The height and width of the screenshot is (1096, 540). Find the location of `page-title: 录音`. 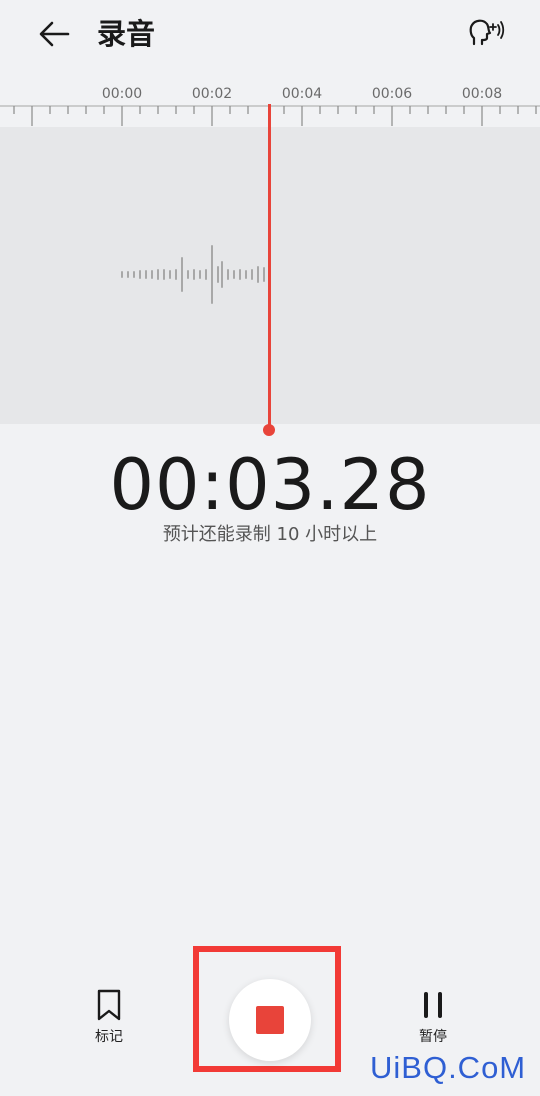

page-title: 录音 is located at coordinates (126, 34).